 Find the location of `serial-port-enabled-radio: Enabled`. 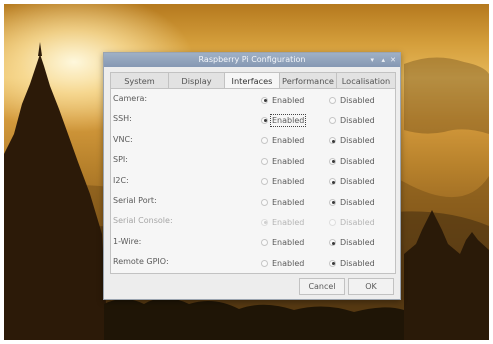

serial-port-enabled-radio: Enabled is located at coordinates (282, 202).